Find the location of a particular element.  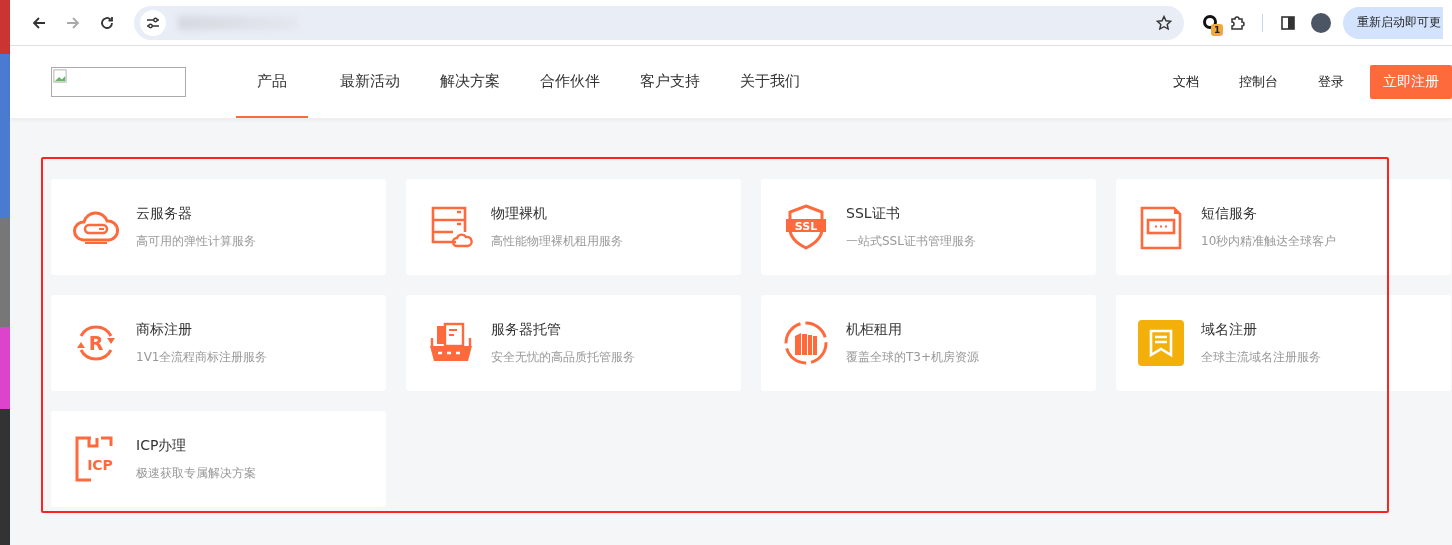

broken-image-icon is located at coordinates (60, 76).